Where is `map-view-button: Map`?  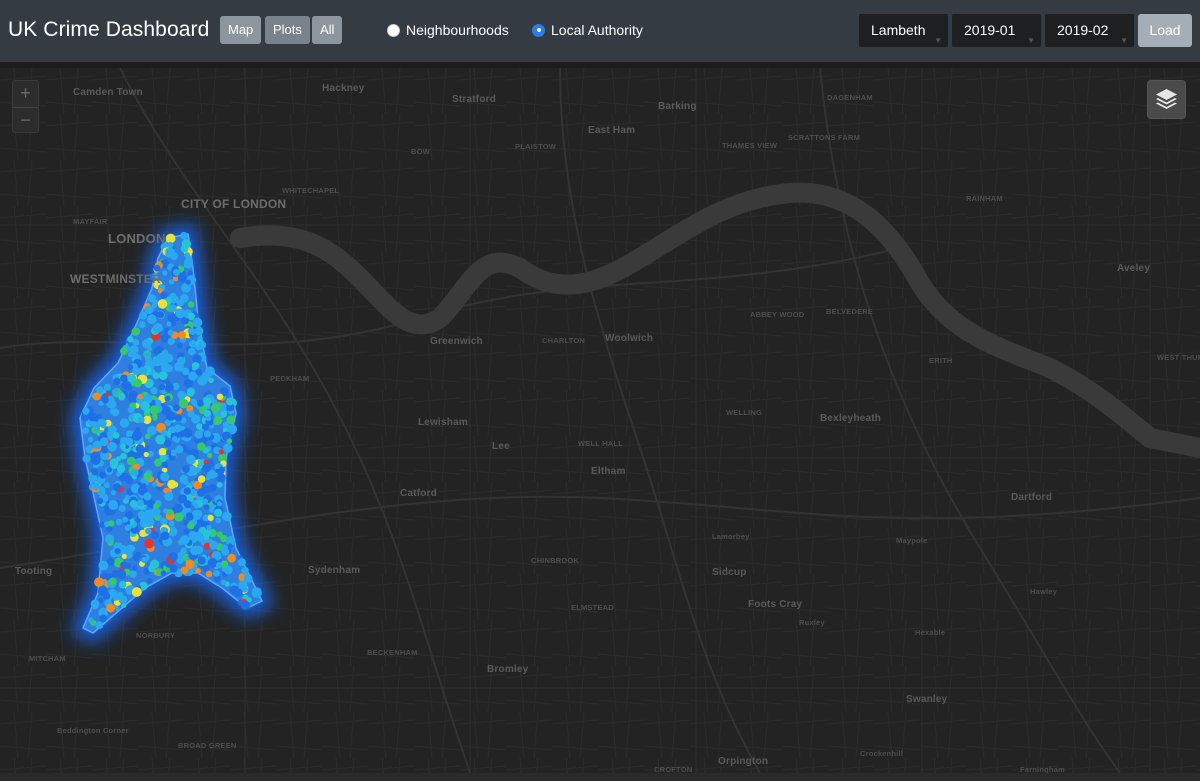
map-view-button: Map is located at coordinates (241, 30).